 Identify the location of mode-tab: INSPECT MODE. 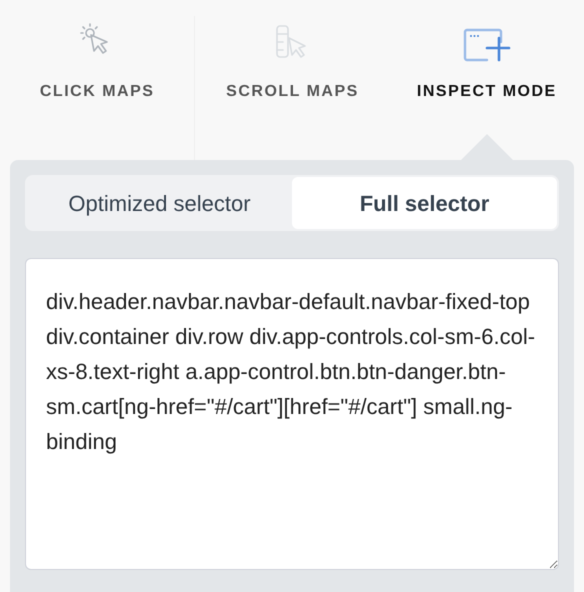
(486, 60).